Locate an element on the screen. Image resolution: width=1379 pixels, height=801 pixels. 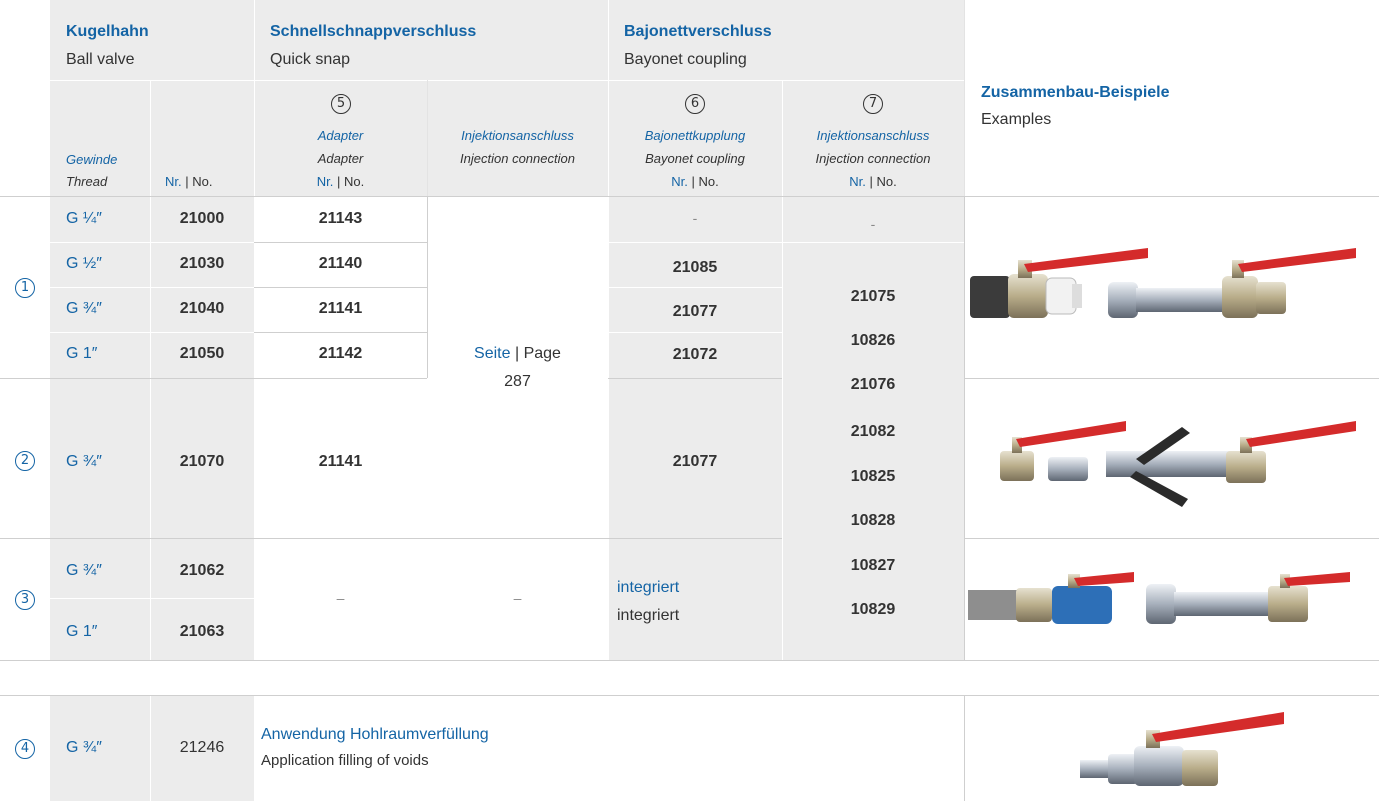
nr-cell: 21030 is located at coordinates (202, 263).